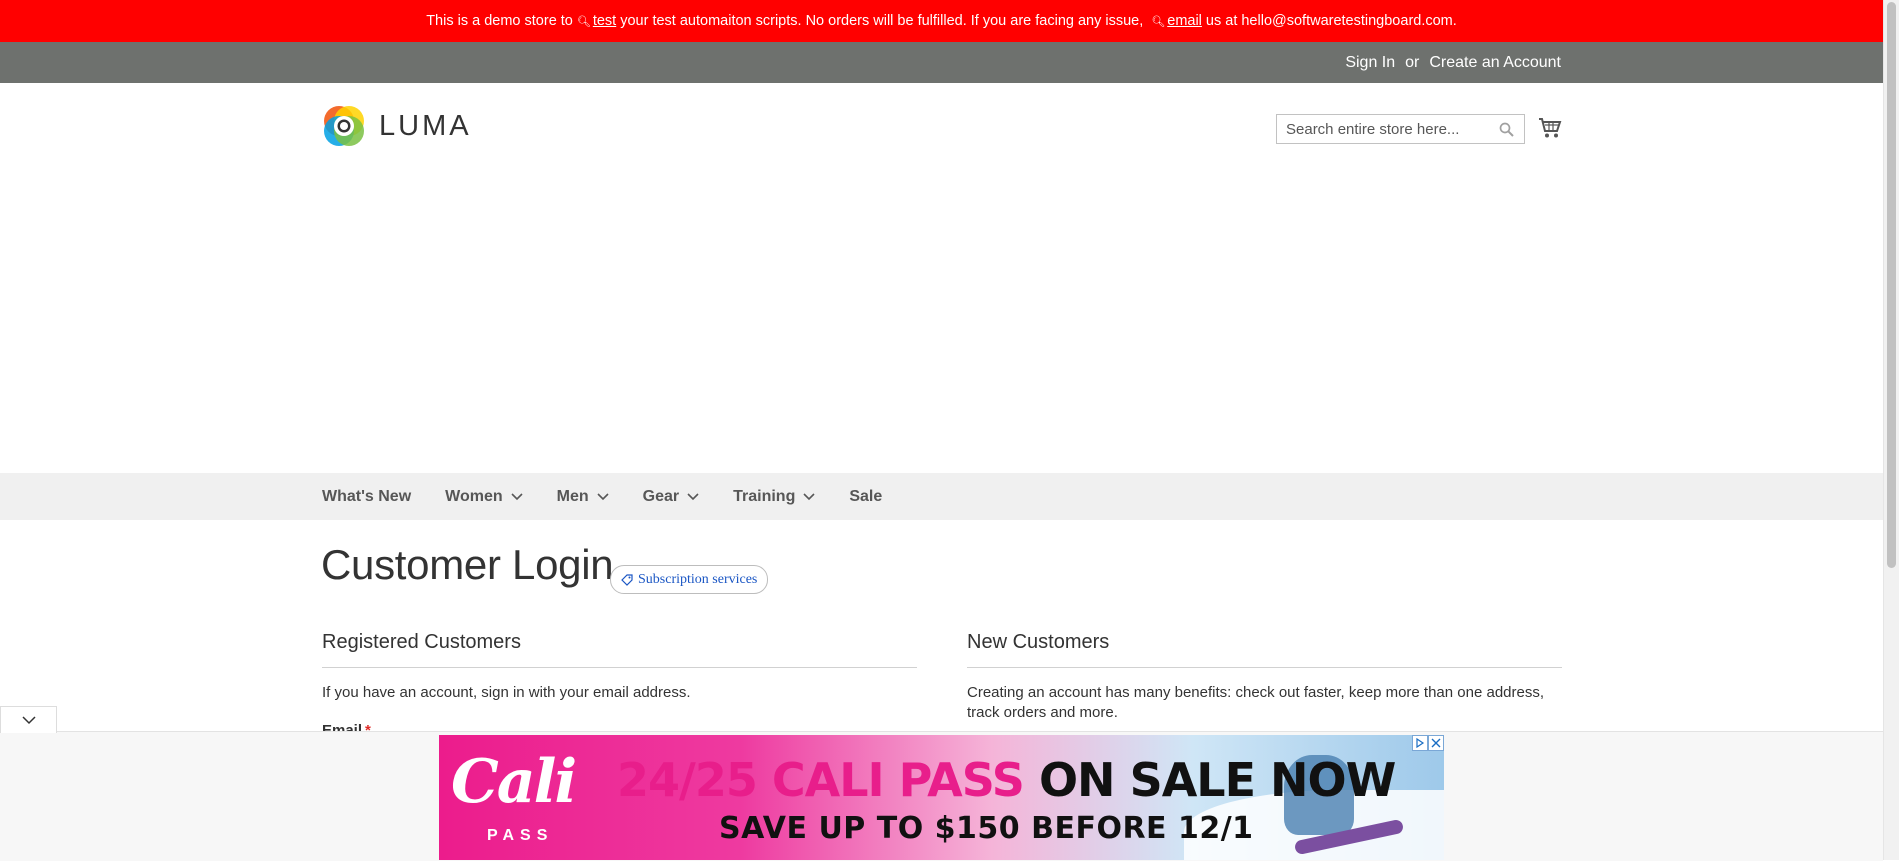 Image resolution: width=1899 pixels, height=861 pixels. I want to click on ad-controls, so click(1428, 743).